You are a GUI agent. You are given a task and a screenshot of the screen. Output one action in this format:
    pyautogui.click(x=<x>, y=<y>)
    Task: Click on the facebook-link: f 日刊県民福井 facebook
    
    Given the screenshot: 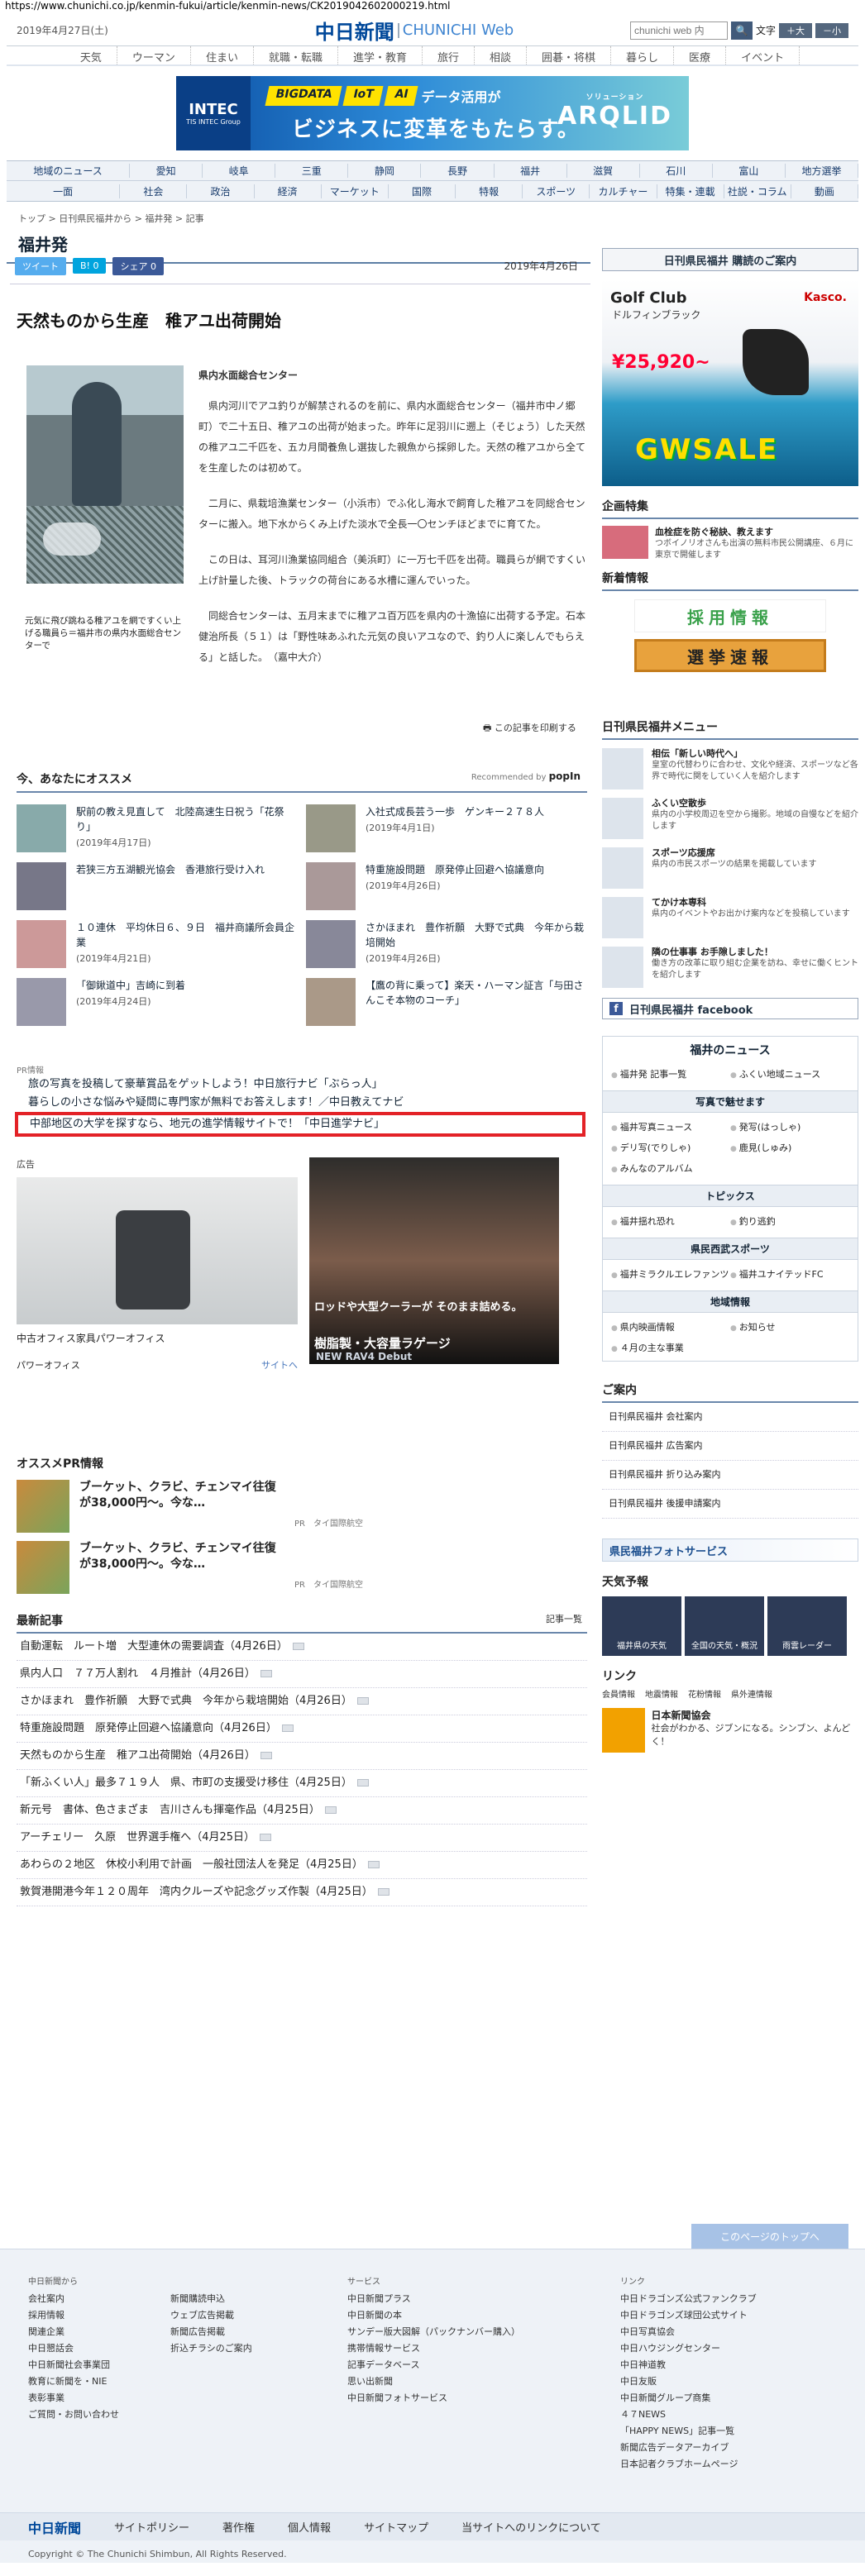 What is the action you would take?
    pyautogui.click(x=730, y=1008)
    